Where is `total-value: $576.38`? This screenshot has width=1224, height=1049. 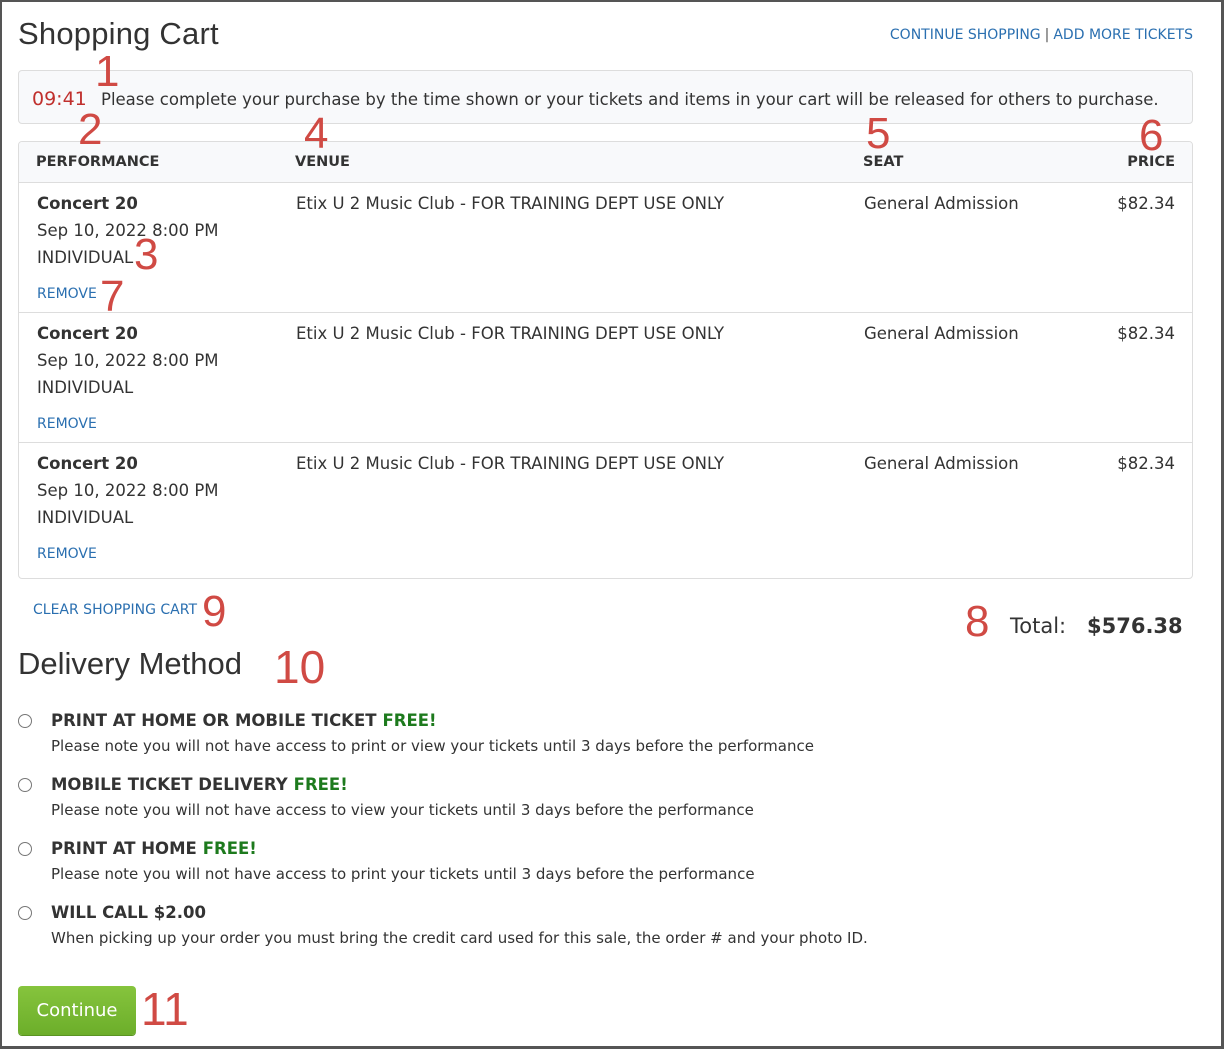 total-value: $576.38 is located at coordinates (1135, 626).